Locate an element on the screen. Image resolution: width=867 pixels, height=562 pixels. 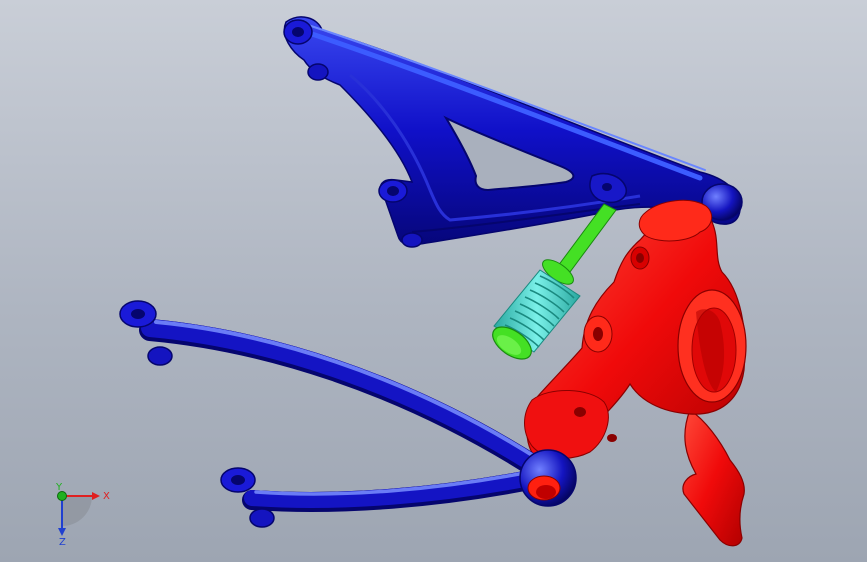
upper-arm-front-bushing-lower is located at coordinates (412, 240).